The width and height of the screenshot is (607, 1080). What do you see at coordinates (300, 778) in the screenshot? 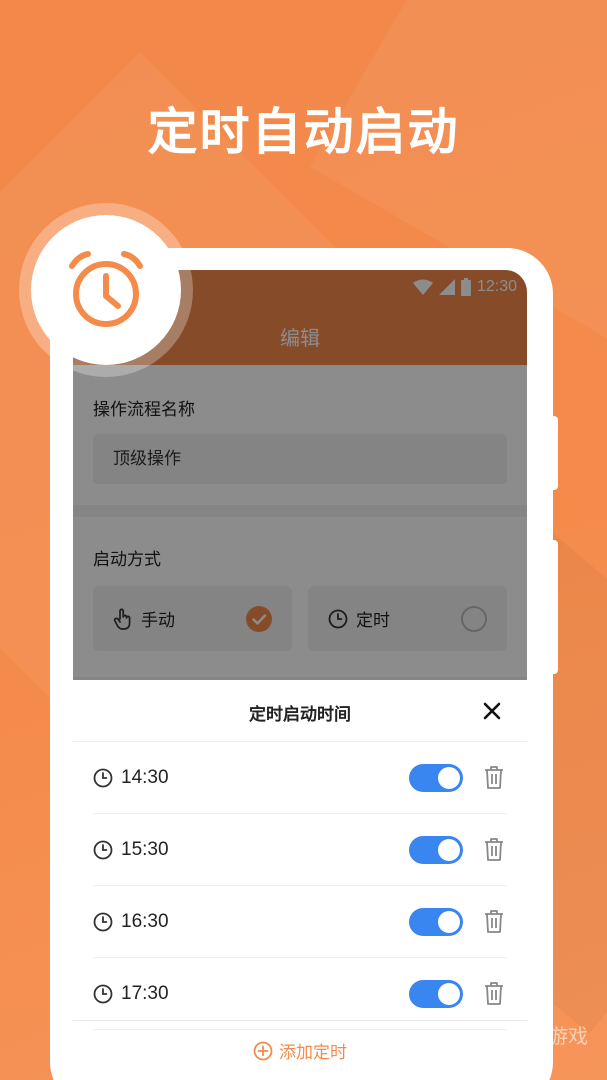
I see `schedule-row: 14:30` at bounding box center [300, 778].